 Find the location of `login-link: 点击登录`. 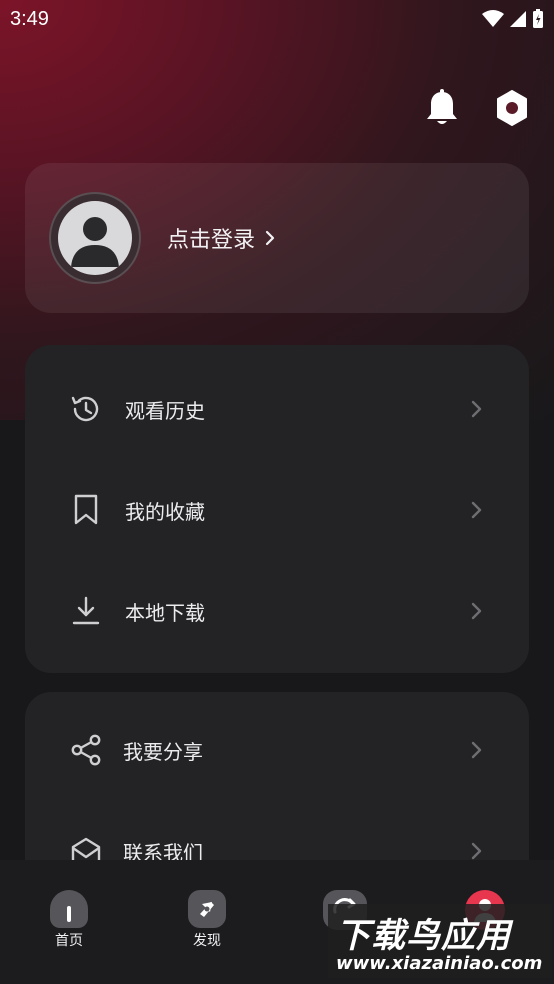

login-link: 点击登录 is located at coordinates (221, 238).